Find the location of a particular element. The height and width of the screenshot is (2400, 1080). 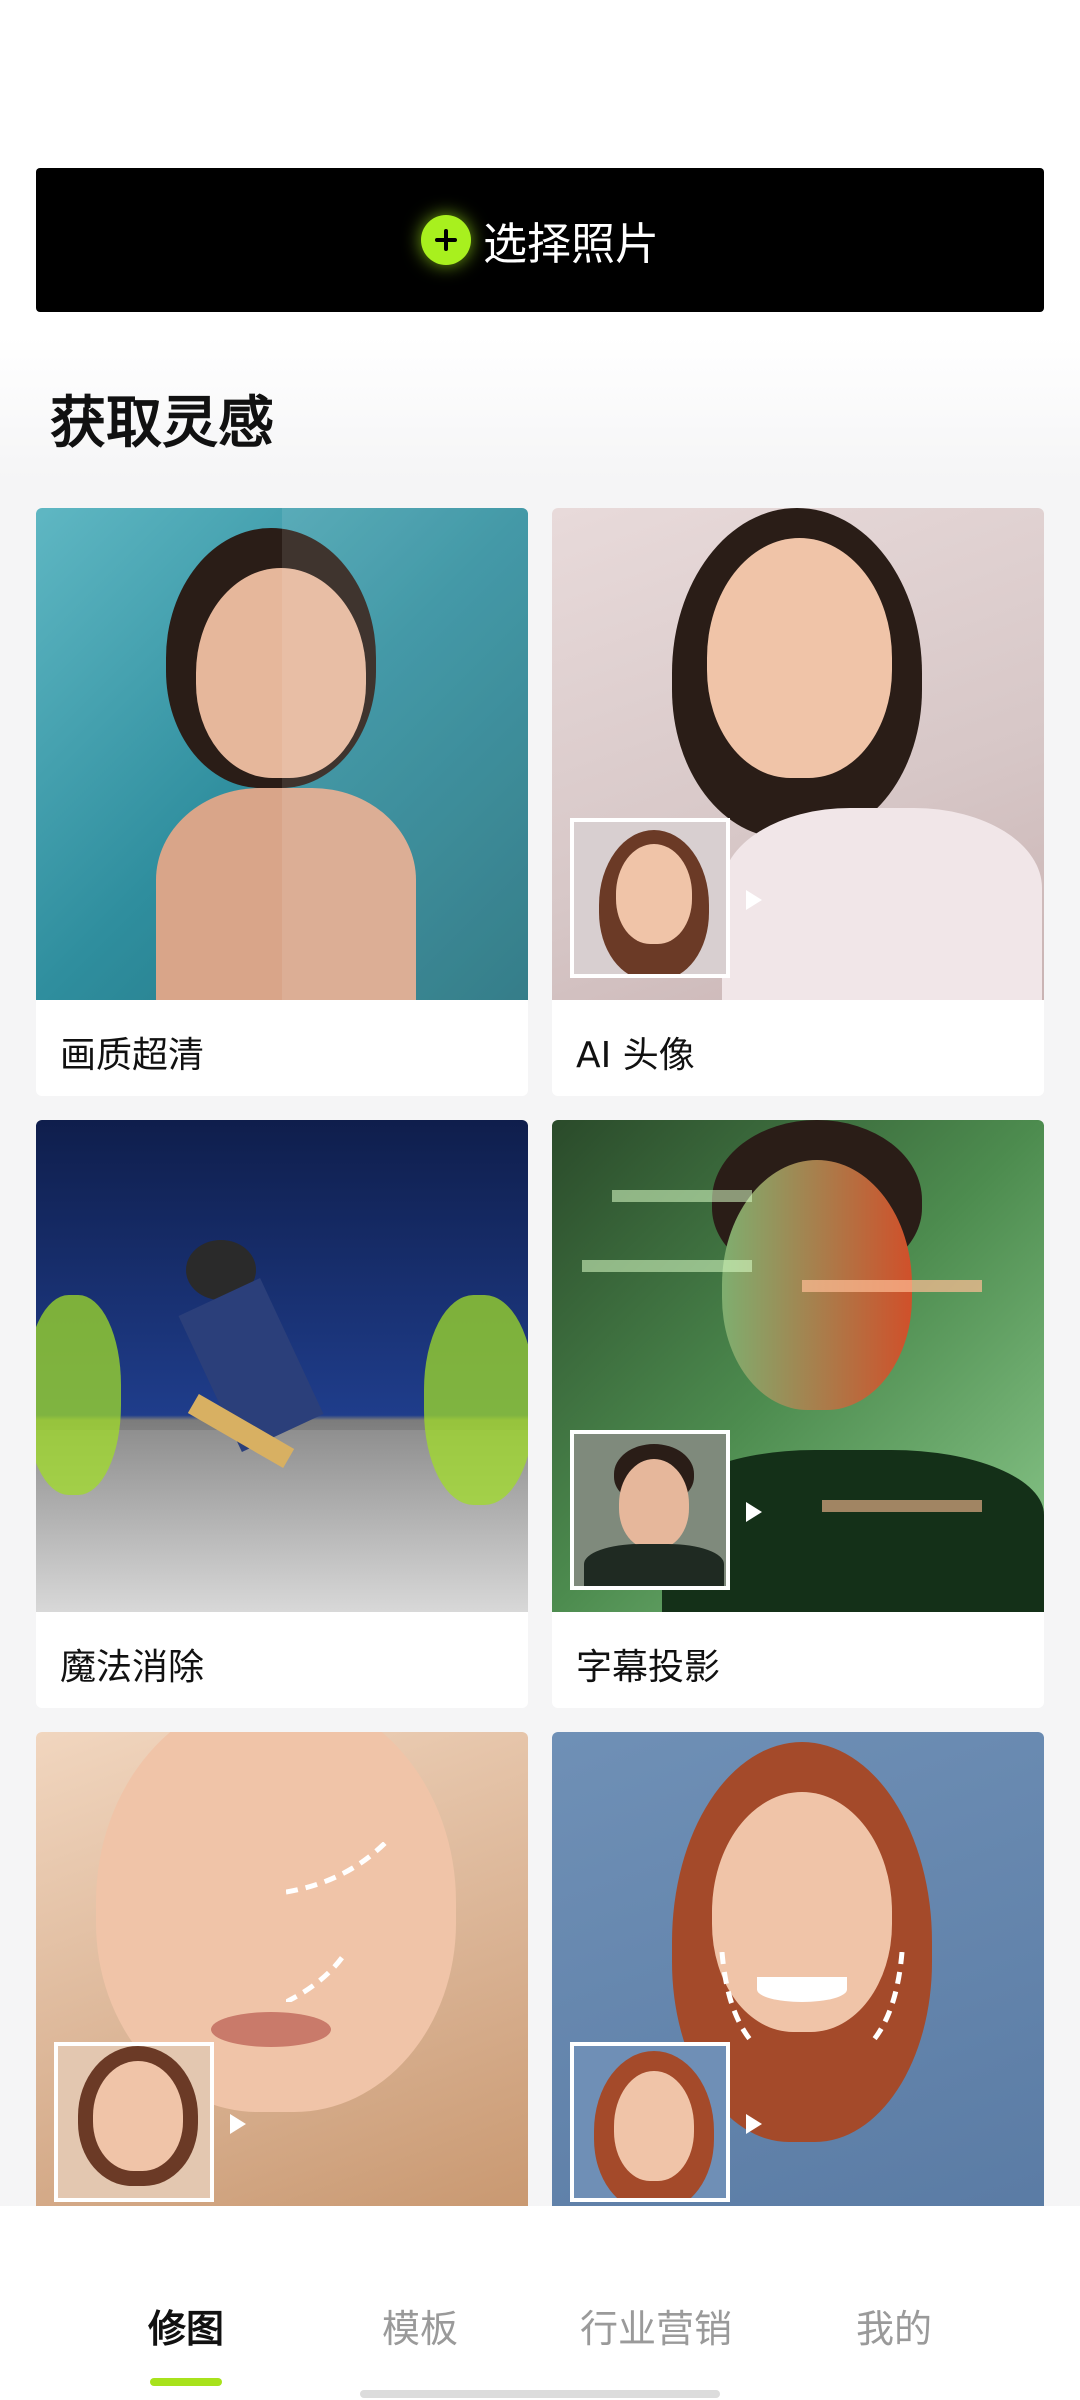

card-label: 画质超清 is located at coordinates (132, 1055).